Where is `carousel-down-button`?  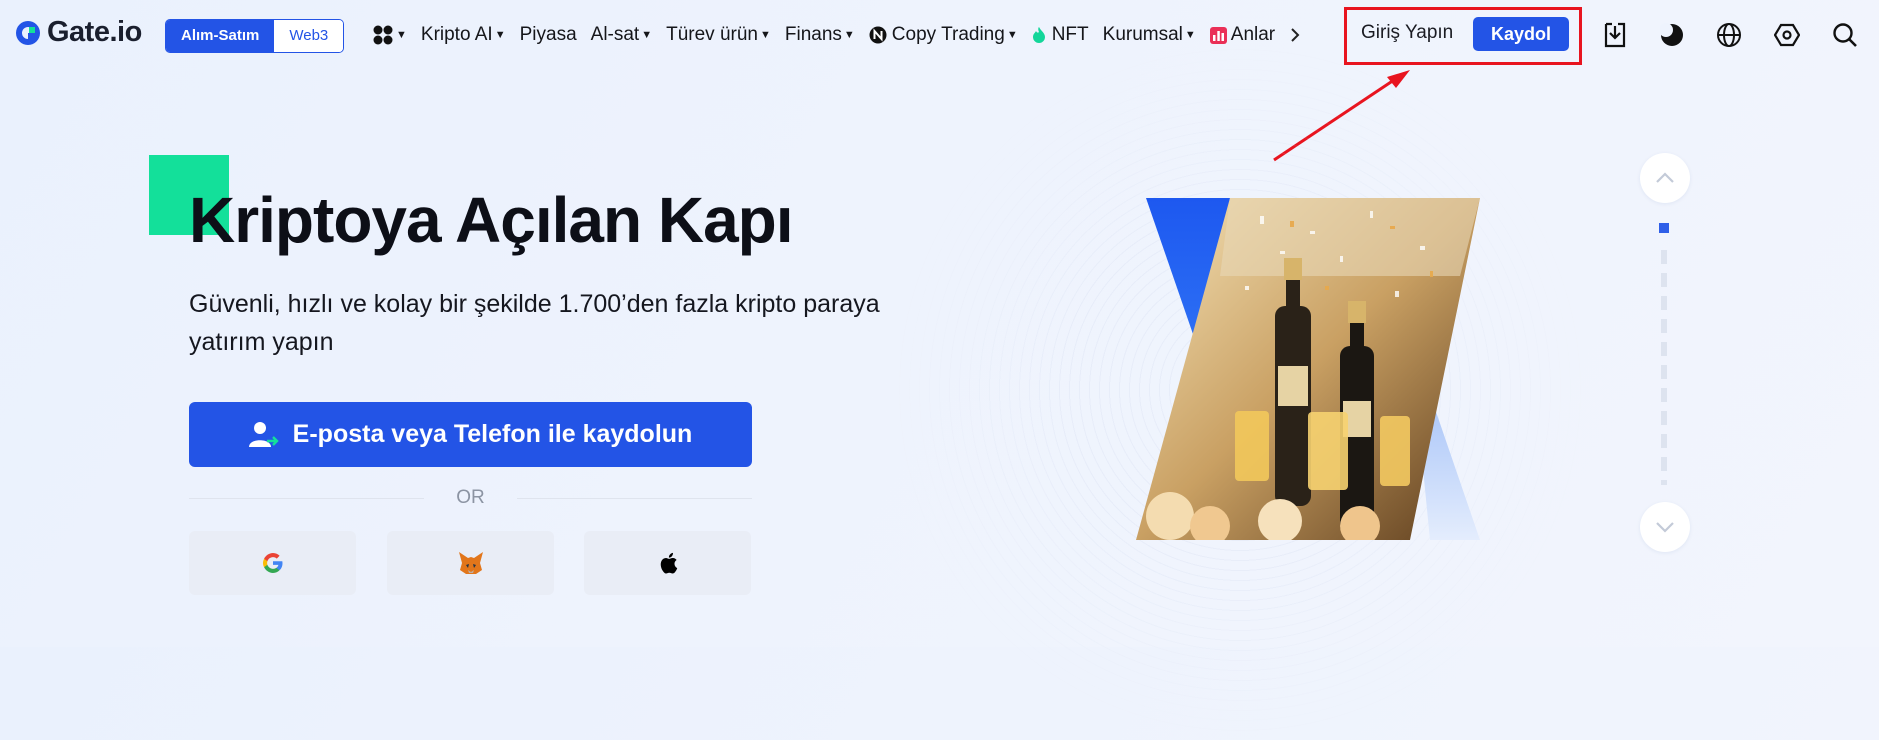
carousel-down-button is located at coordinates (1665, 527).